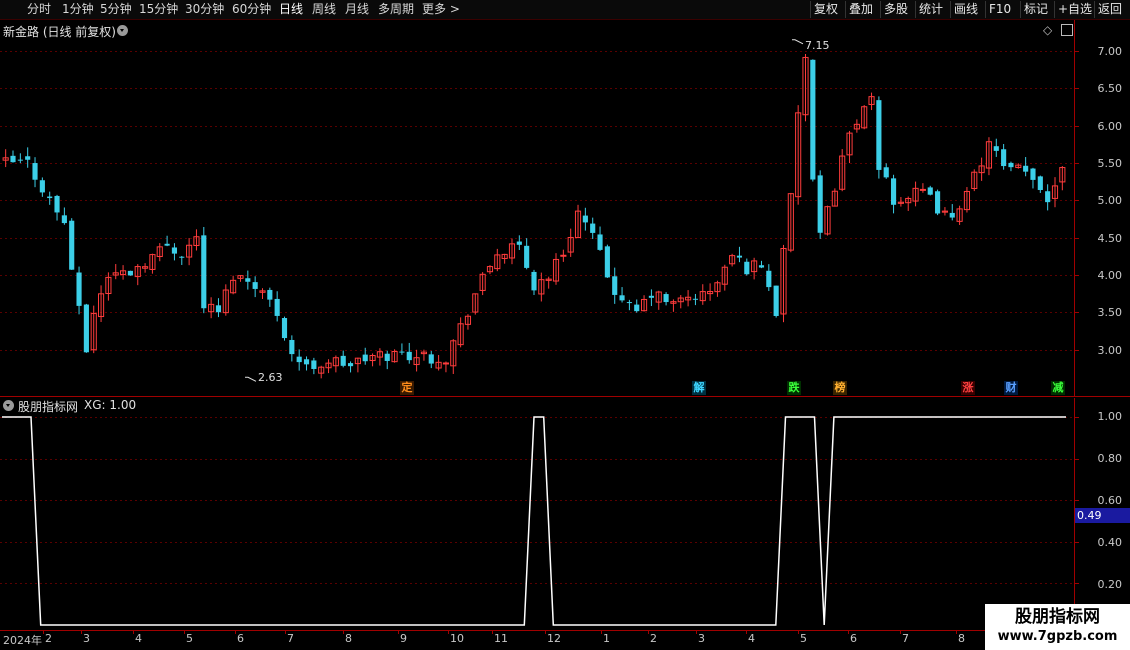 The image size is (1130, 650). What do you see at coordinates (1110, 416) in the screenshot?
I see `indicator-y-tick: 1.00` at bounding box center [1110, 416].